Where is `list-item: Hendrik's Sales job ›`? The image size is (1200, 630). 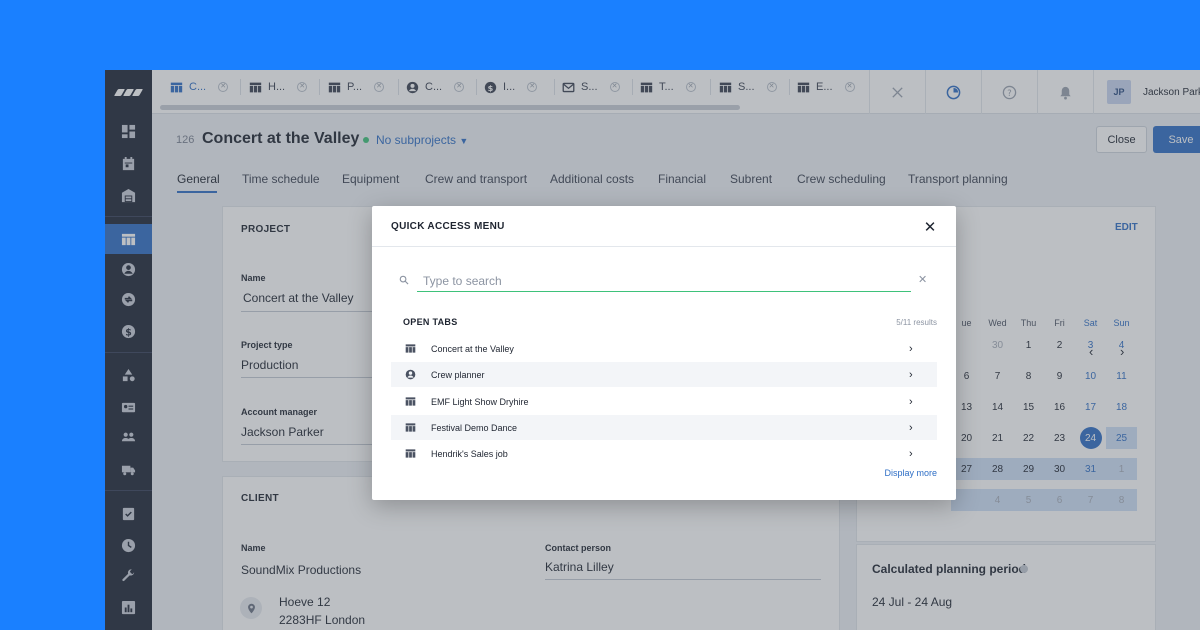 list-item: Hendrik's Sales job › is located at coordinates (664, 453).